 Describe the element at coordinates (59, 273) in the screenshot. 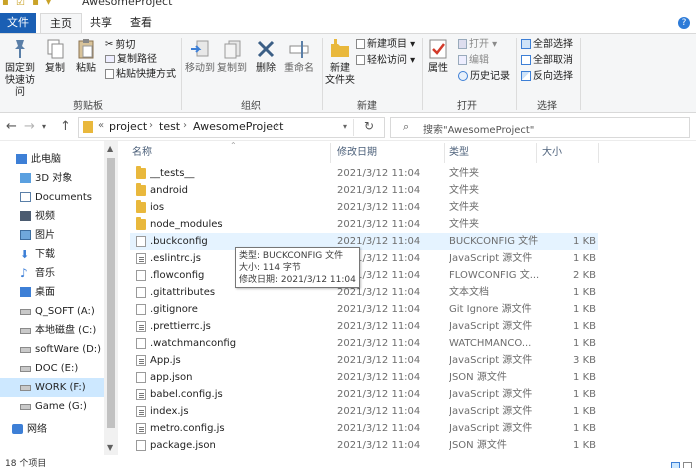

I see `nav-item: ♪ 音乐` at that location.